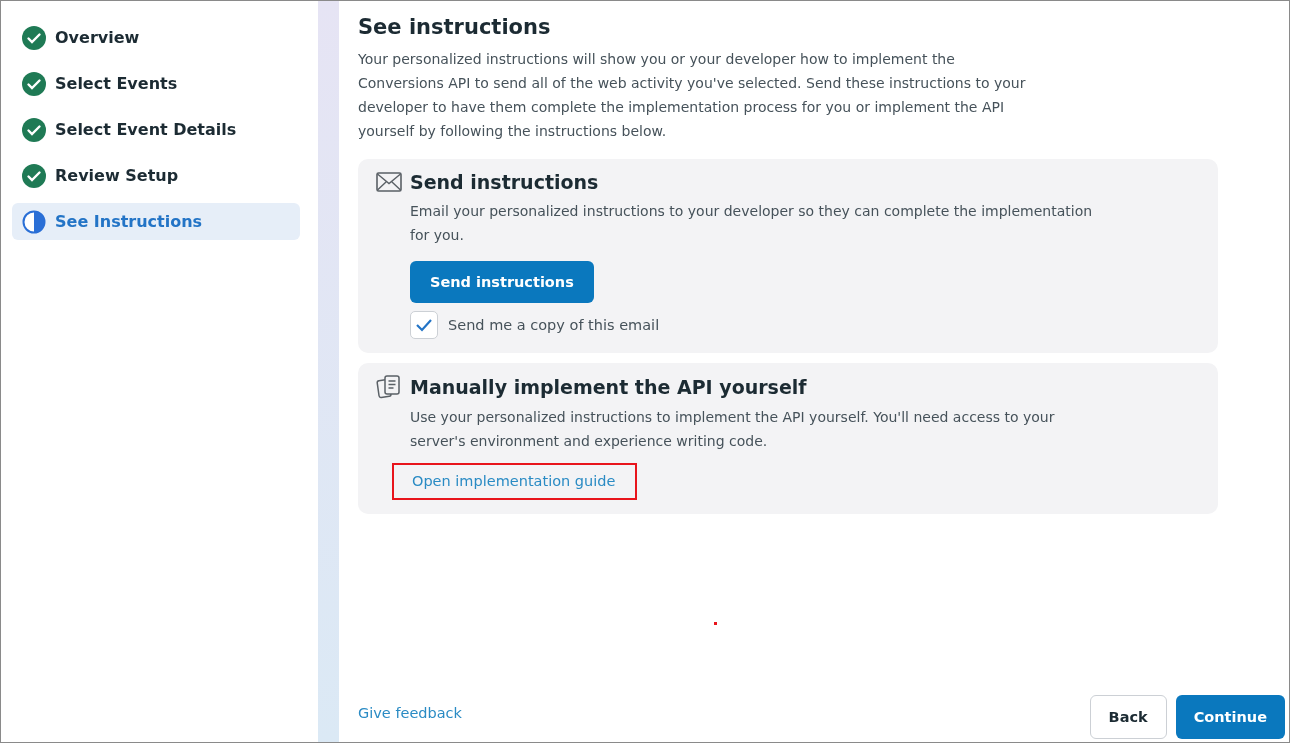  I want to click on step-item: Select Event Details, so click(156, 129).